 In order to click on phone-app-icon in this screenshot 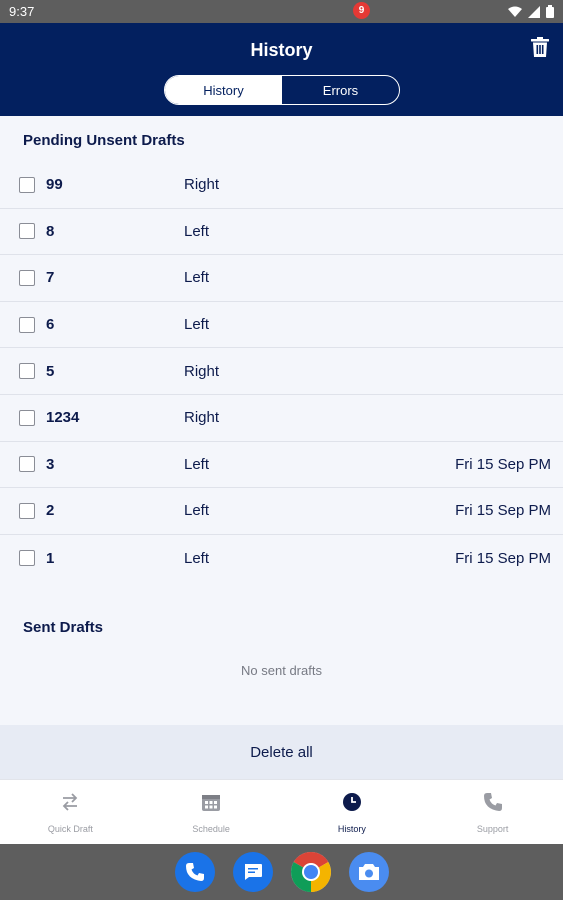, I will do `click(195, 872)`.